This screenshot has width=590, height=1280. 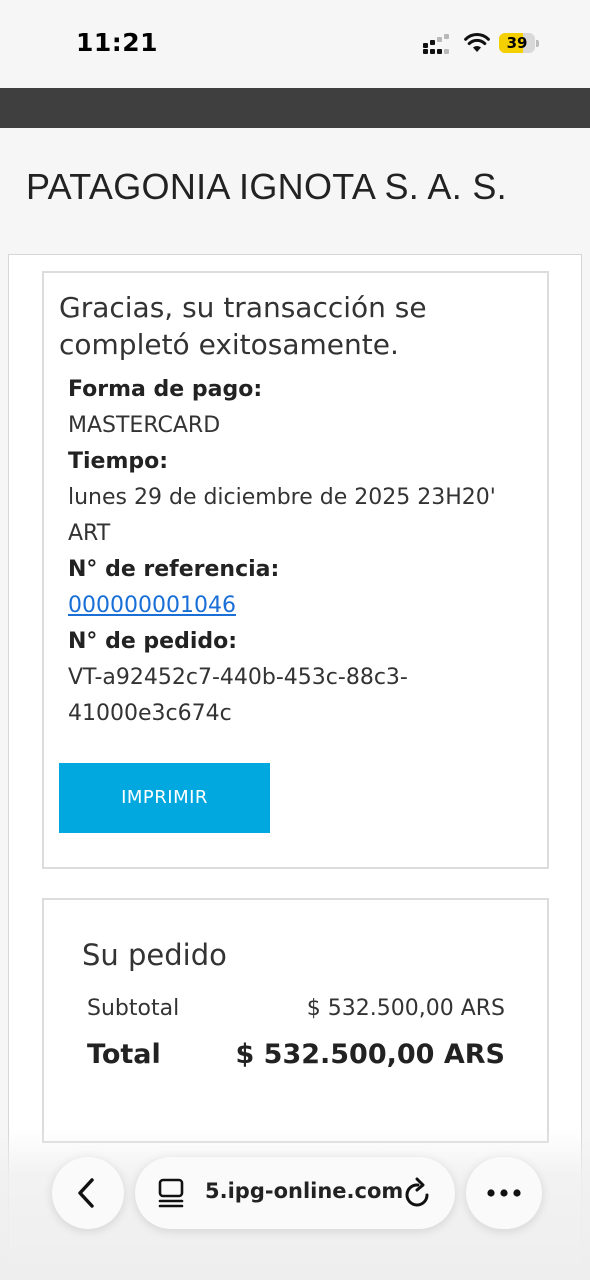 What do you see at coordinates (118, 461) in the screenshot?
I see `time-label: Tiempo:` at bounding box center [118, 461].